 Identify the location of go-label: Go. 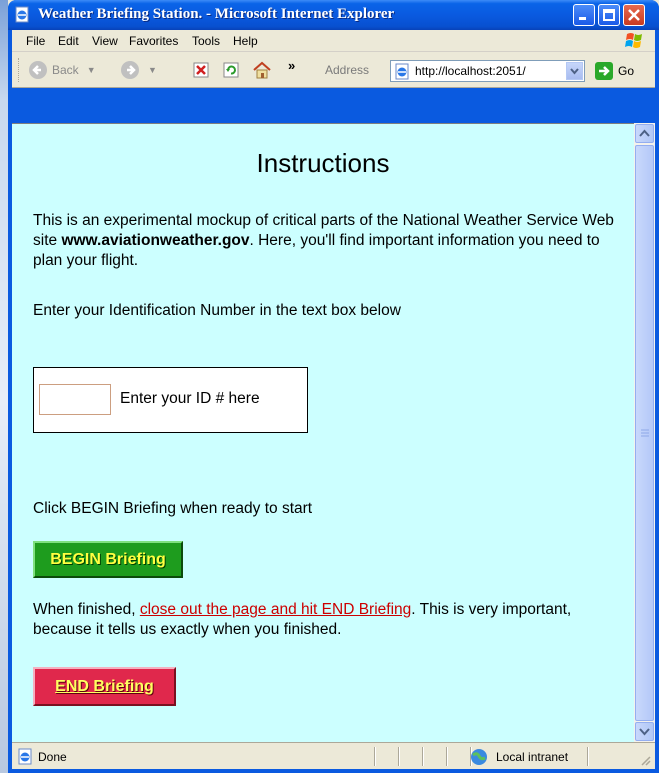
(626, 71).